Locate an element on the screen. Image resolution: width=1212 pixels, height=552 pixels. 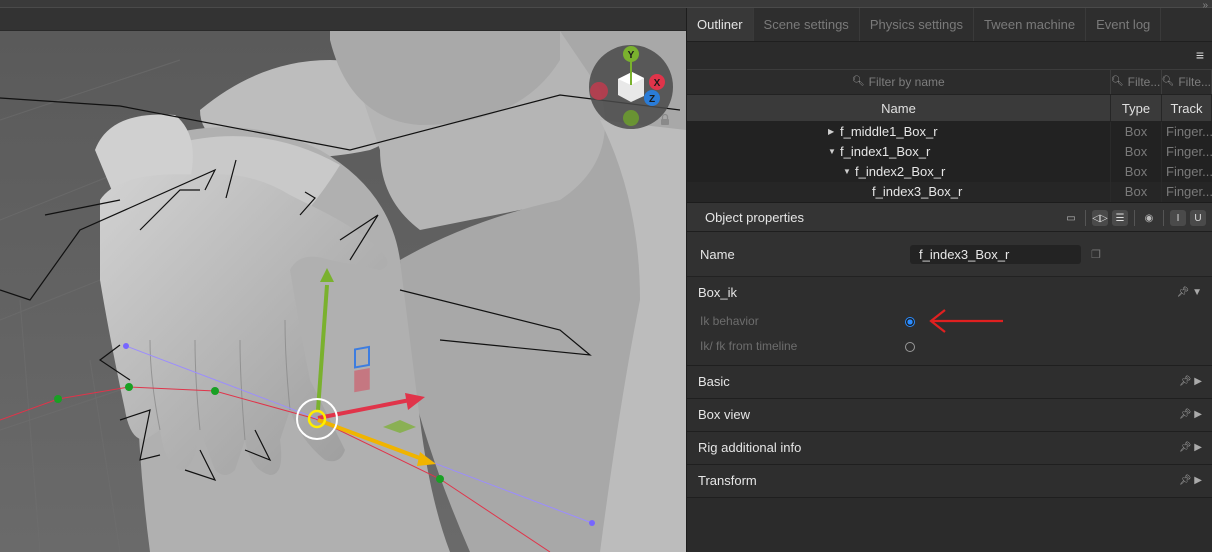
name-label: Name is located at coordinates (717, 254).